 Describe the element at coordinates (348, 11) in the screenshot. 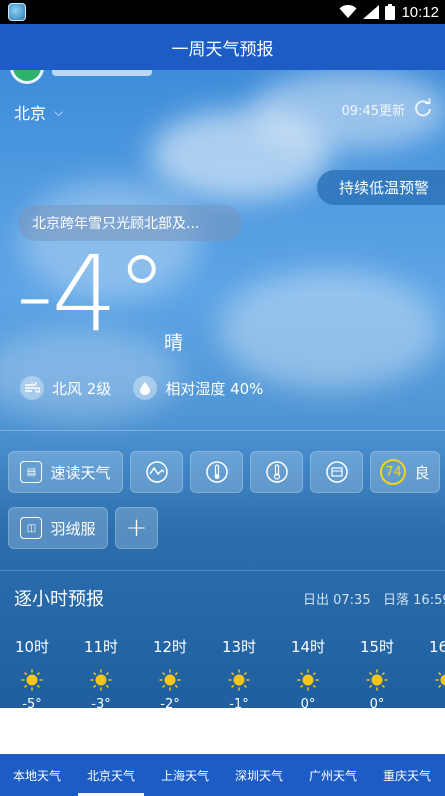

I see `wifi-icon` at that location.